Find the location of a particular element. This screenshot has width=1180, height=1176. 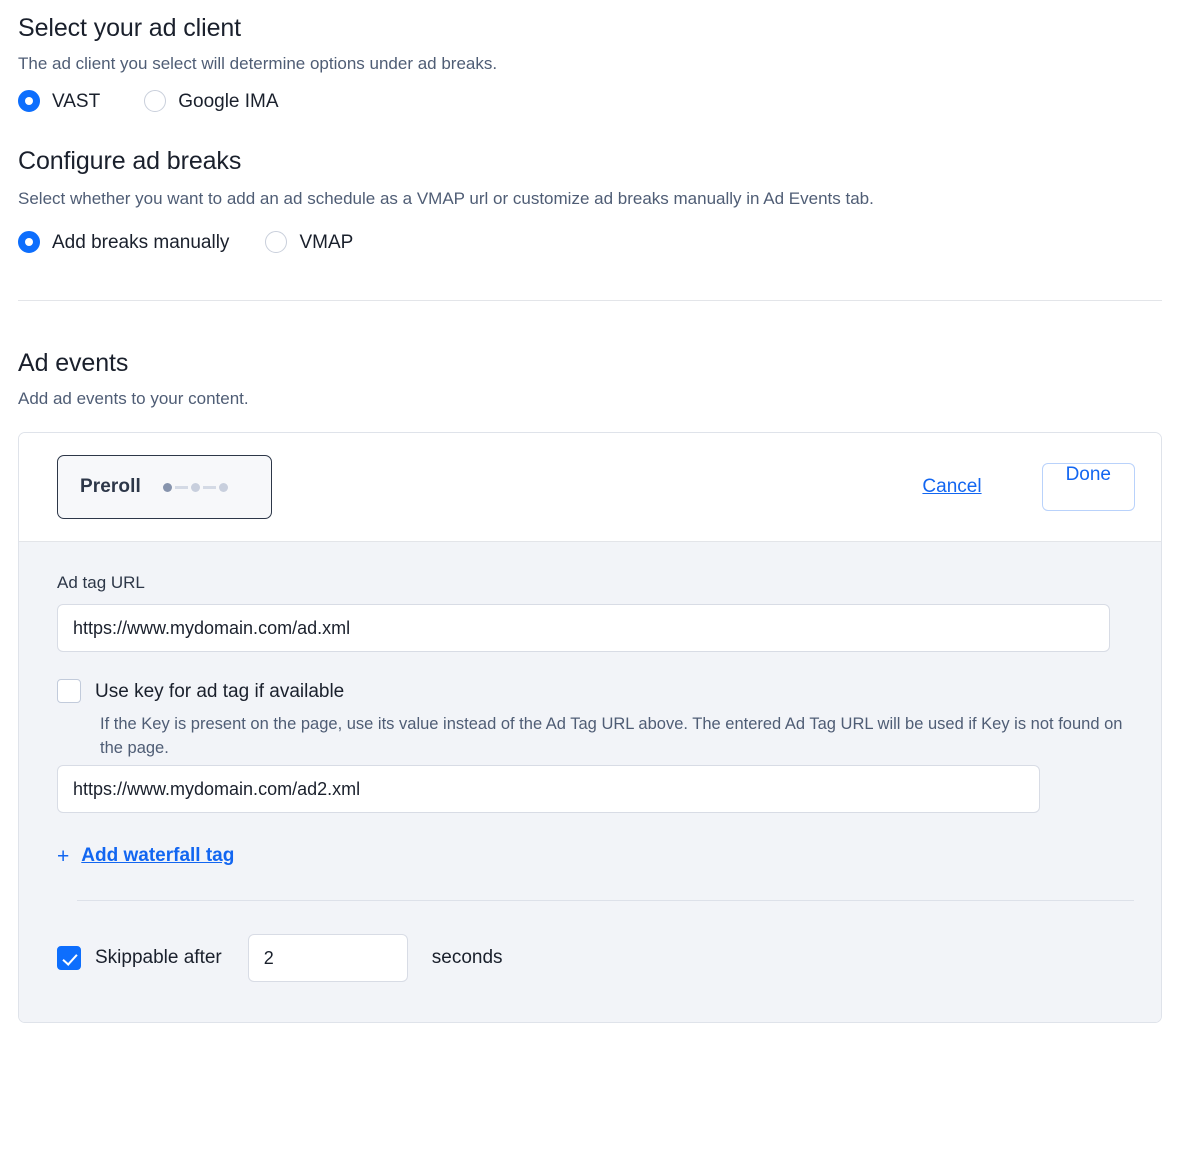

radio-option-google-ima-label: Google IMA is located at coordinates (228, 101).